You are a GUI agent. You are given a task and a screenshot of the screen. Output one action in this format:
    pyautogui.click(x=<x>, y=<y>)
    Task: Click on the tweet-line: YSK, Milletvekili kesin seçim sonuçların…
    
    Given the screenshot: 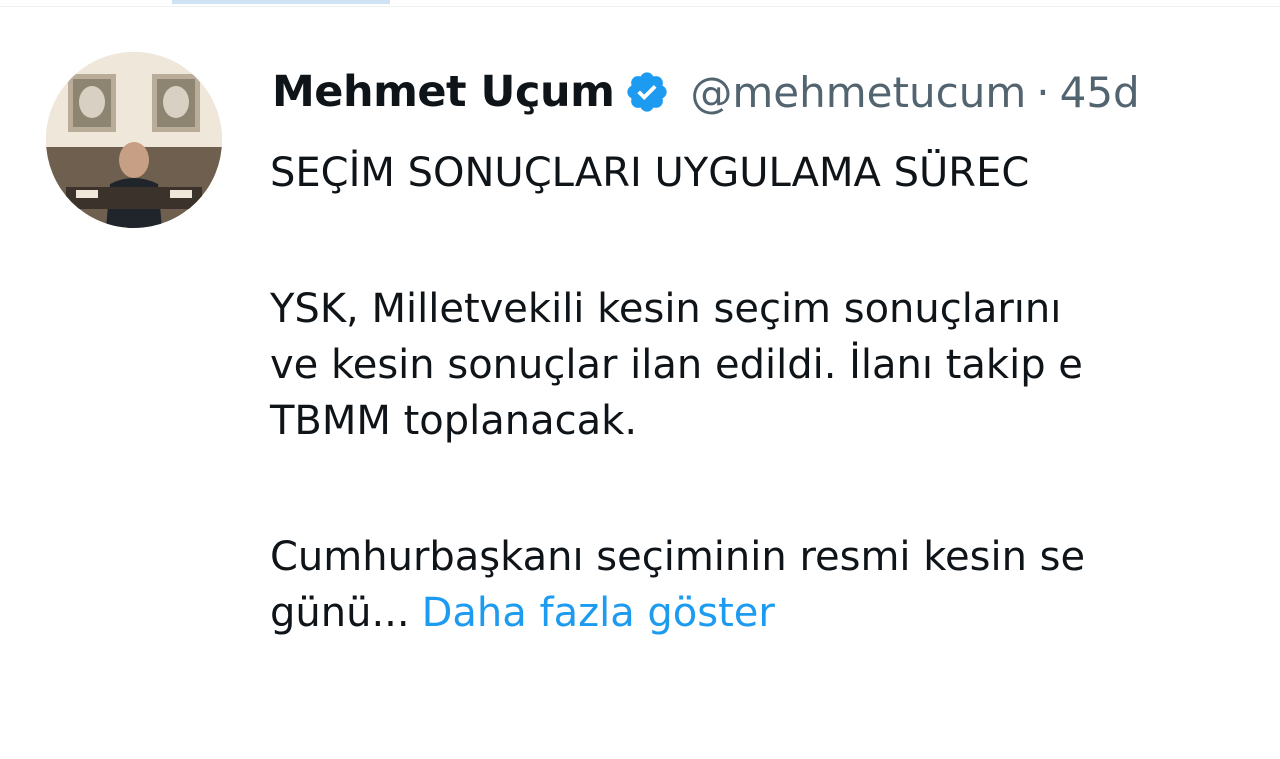 What is the action you would take?
    pyautogui.click(x=666, y=309)
    